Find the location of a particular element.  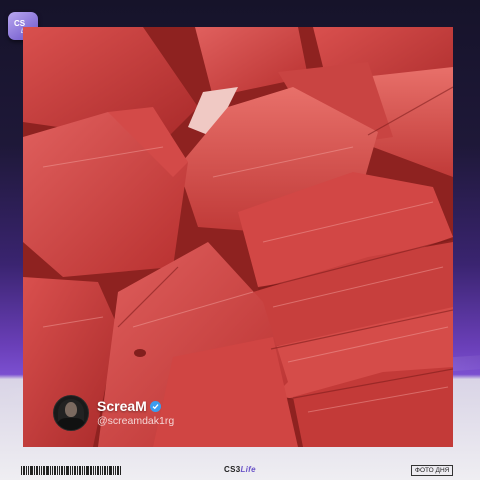

post-author: ScreaM @screamdak1rg is located at coordinates (113, 413).